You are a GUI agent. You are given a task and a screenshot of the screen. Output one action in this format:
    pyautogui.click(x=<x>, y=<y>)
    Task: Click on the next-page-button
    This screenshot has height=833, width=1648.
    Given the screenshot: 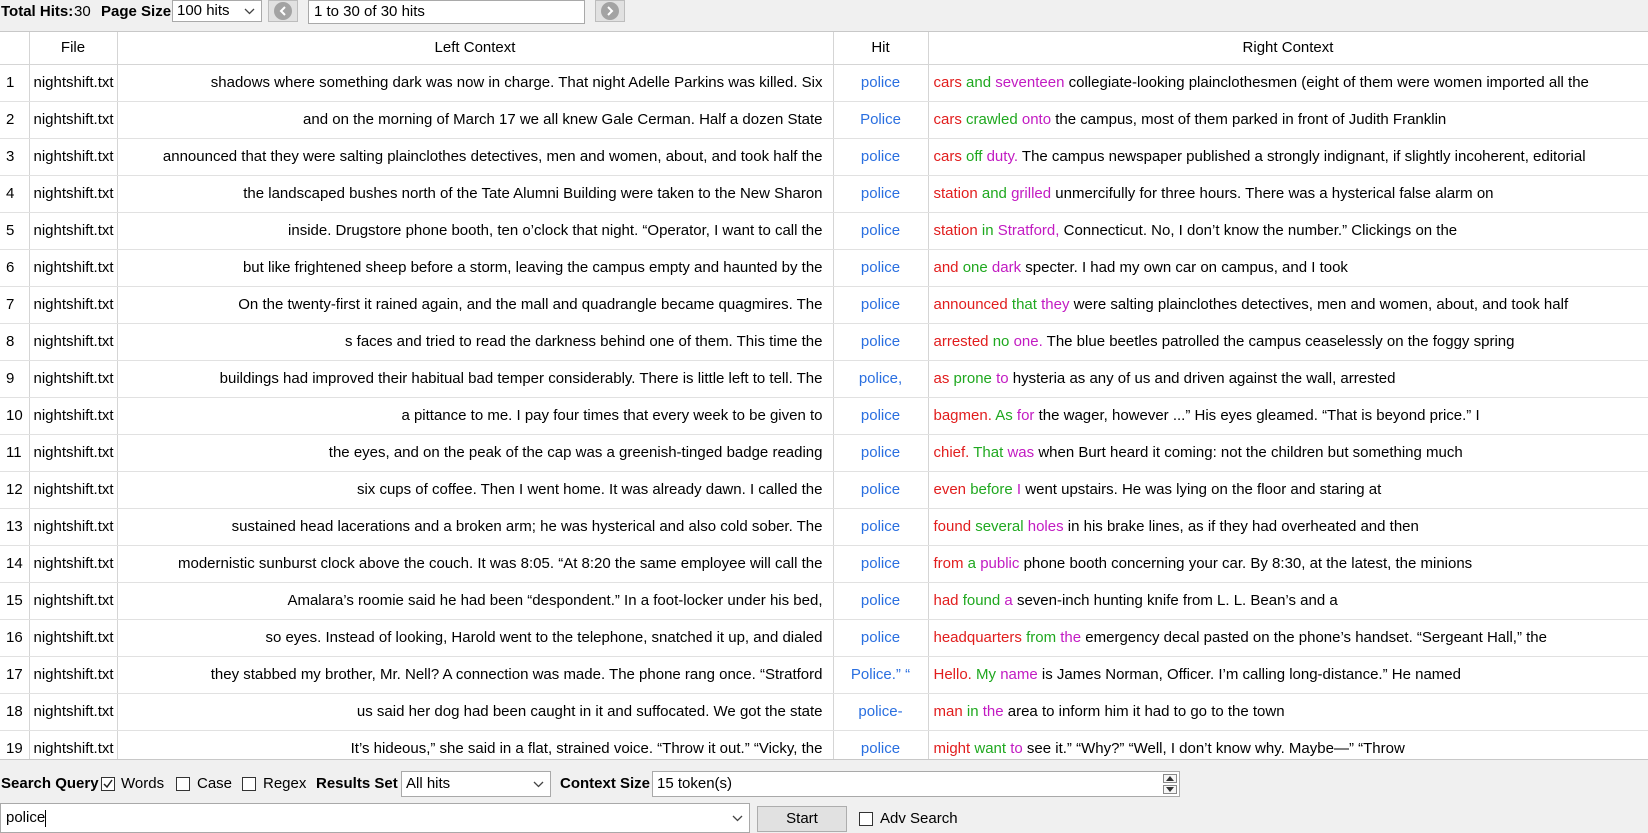 What is the action you would take?
    pyautogui.click(x=610, y=11)
    